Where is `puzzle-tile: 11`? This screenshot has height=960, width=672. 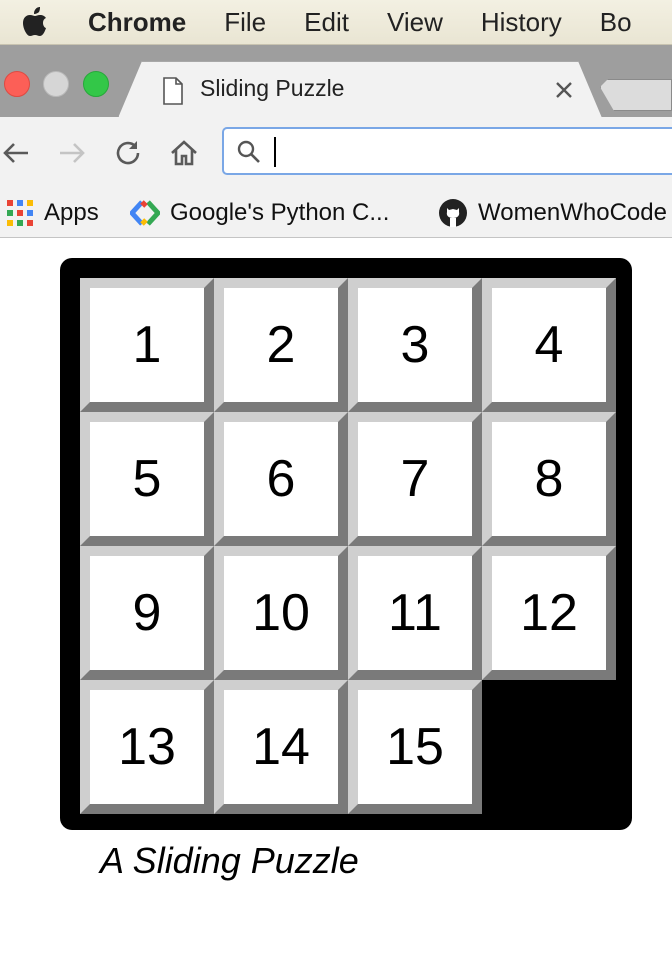
puzzle-tile: 11 is located at coordinates (415, 613).